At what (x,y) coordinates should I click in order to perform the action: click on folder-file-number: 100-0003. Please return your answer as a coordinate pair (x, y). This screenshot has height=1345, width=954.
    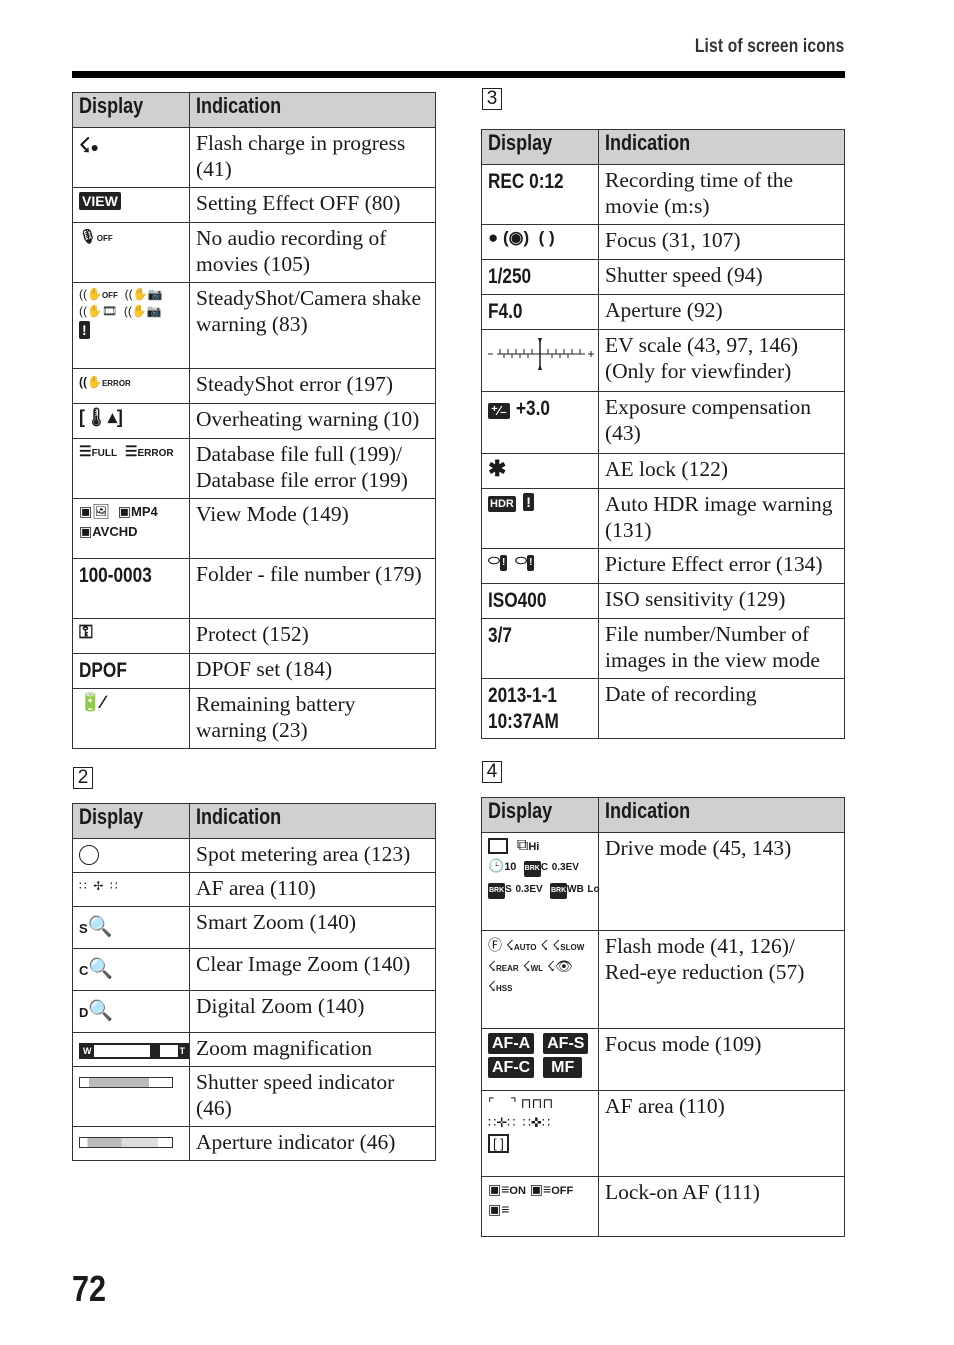
    Looking at the image, I should click on (115, 575).